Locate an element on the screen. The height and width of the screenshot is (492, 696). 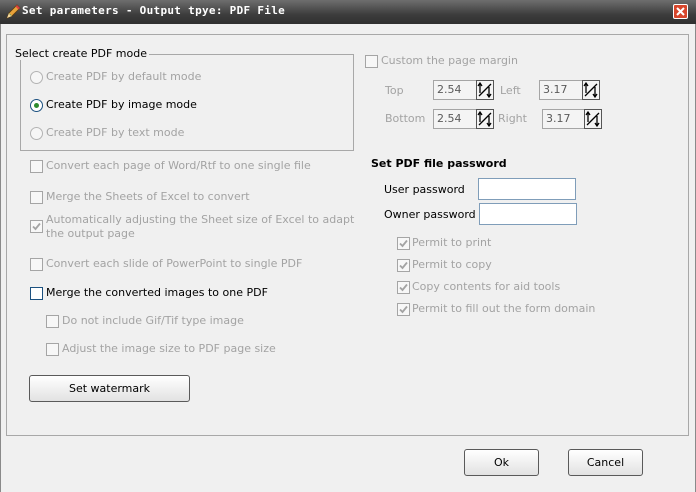
permit-print-checkbox is located at coordinates (403, 243).